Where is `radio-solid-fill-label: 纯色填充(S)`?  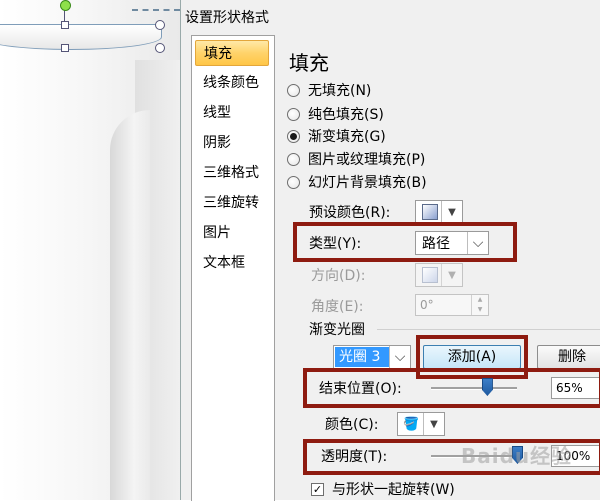
radio-solid-fill-label: 纯色填充(S) is located at coordinates (346, 115).